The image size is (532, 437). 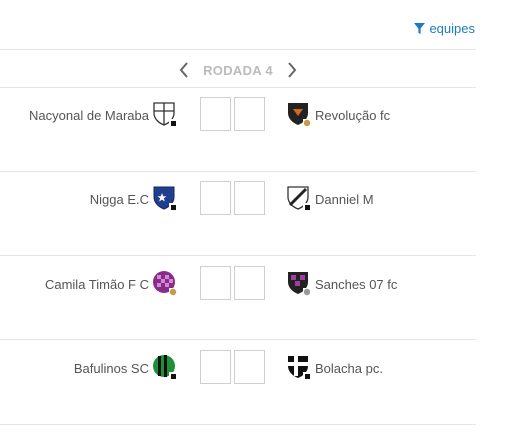 I want to click on match-row: Nacyonal de Maraba Revolução fc, so click(x=238, y=117).